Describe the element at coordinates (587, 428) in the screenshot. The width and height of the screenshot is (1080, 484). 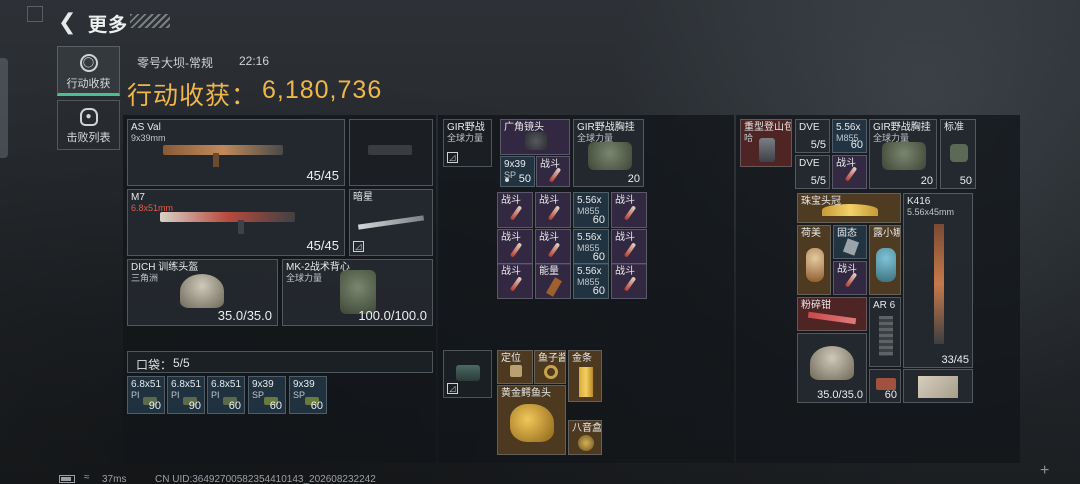
I see `safe-item-name: 八音盒` at that location.